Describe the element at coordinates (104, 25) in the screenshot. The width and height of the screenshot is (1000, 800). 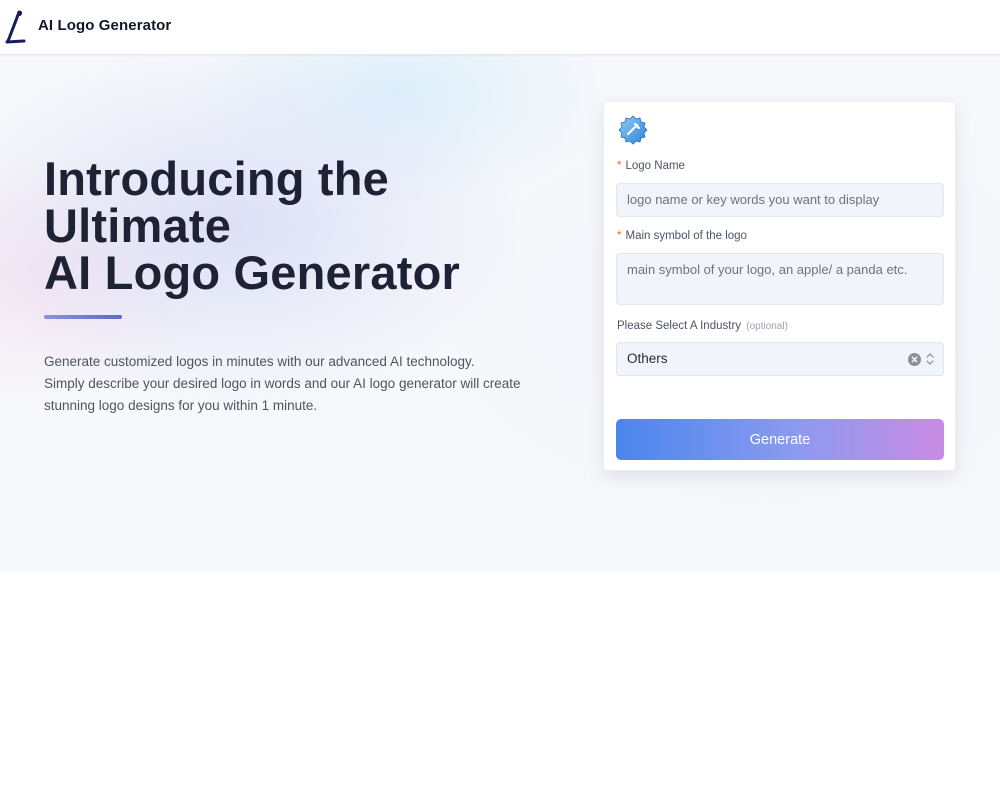
I see `brand-name: AI Logo Generator` at that location.